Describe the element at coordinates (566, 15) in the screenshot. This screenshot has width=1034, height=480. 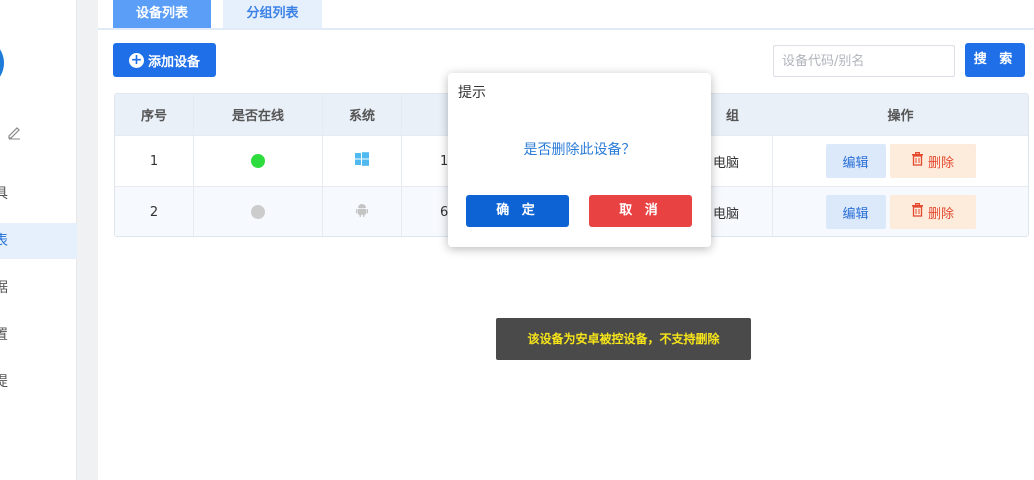
I see `tab-bar: 设备列表 分组列表` at that location.